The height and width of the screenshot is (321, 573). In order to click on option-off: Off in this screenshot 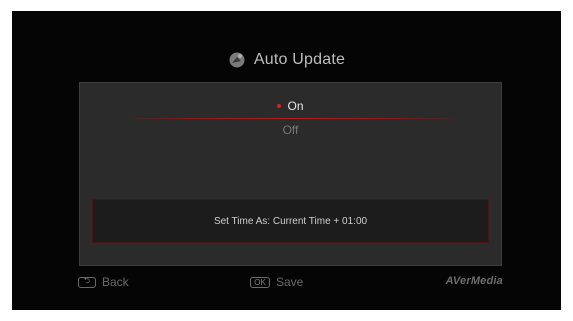, I will do `click(290, 130)`.